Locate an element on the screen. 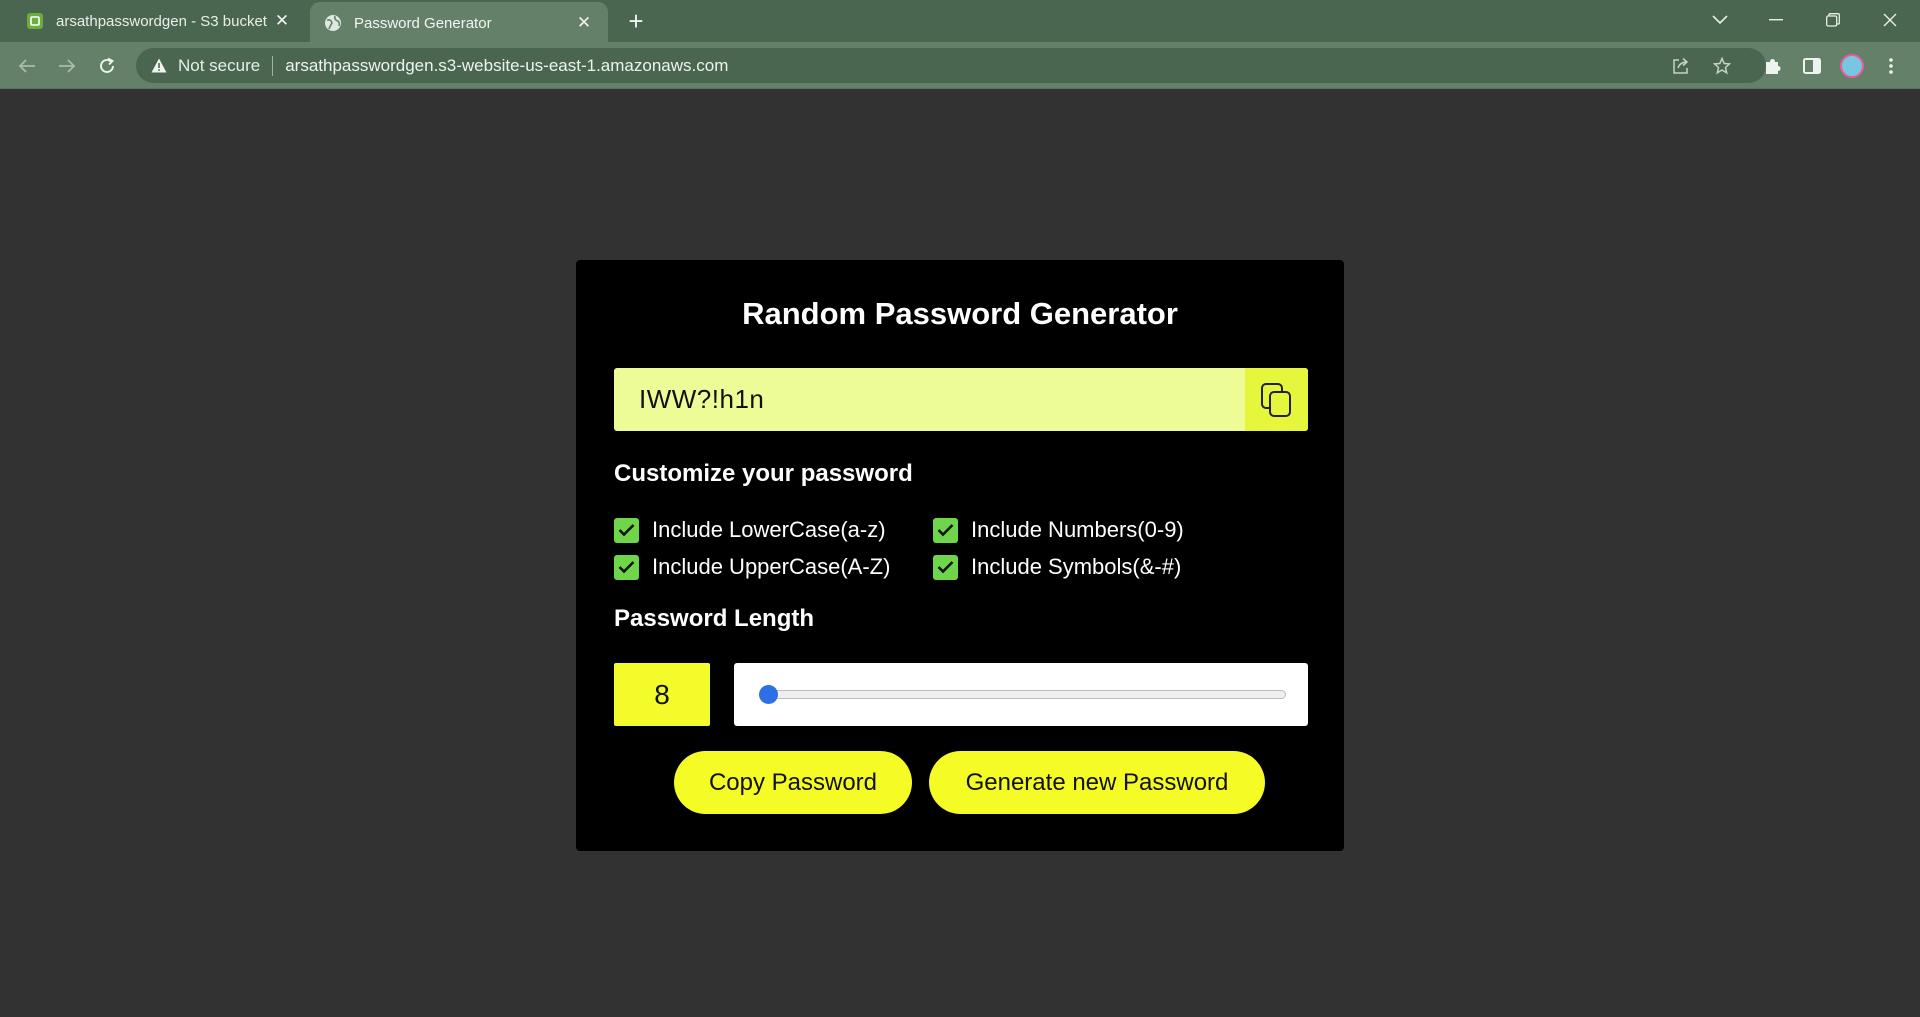  side-panel-icon is located at coordinates (1812, 66).